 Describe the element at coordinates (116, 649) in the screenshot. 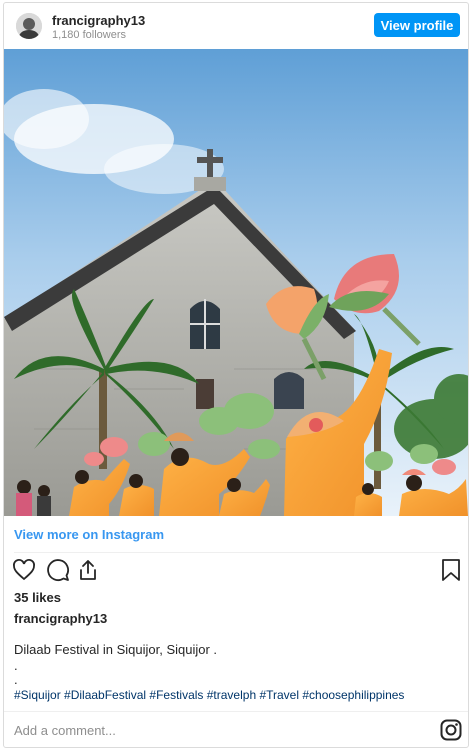

I see `caption-text: Dilaab Festival in Siquijor, Siquijor .` at that location.